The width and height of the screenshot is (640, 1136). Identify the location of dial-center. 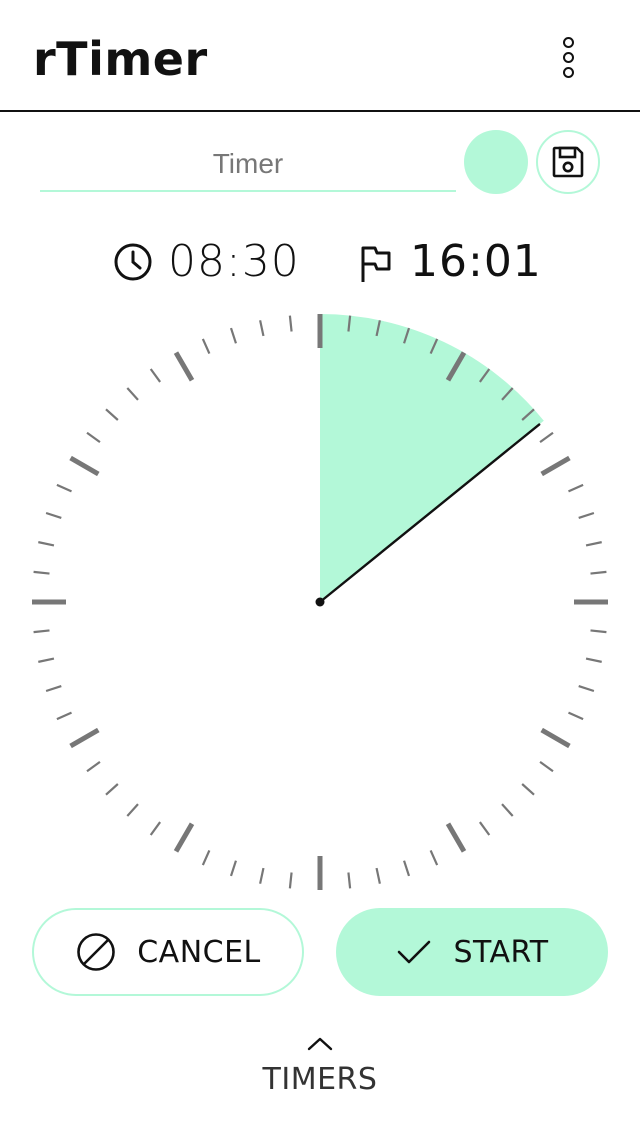
(320, 602).